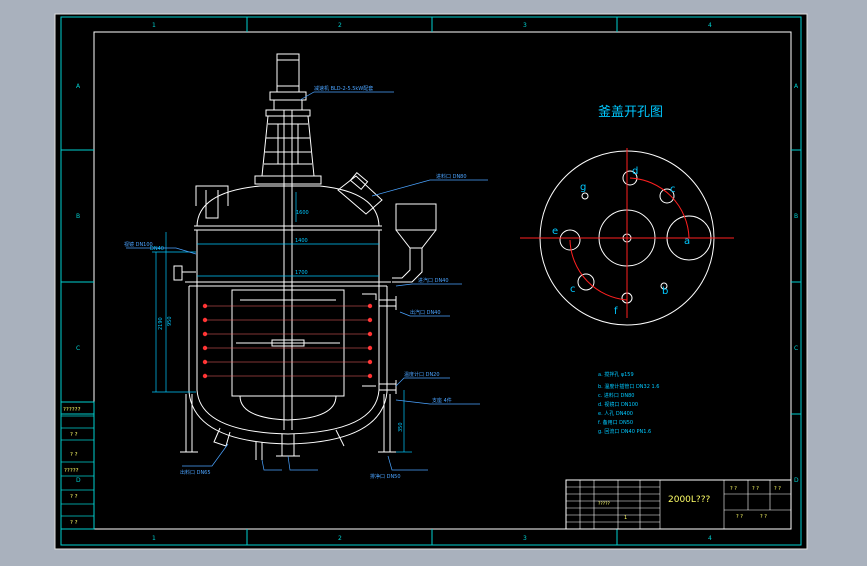 This screenshot has height=566, width=867. Describe the element at coordinates (161, 323) in the screenshot. I see `dim-2190: 2190` at that location.